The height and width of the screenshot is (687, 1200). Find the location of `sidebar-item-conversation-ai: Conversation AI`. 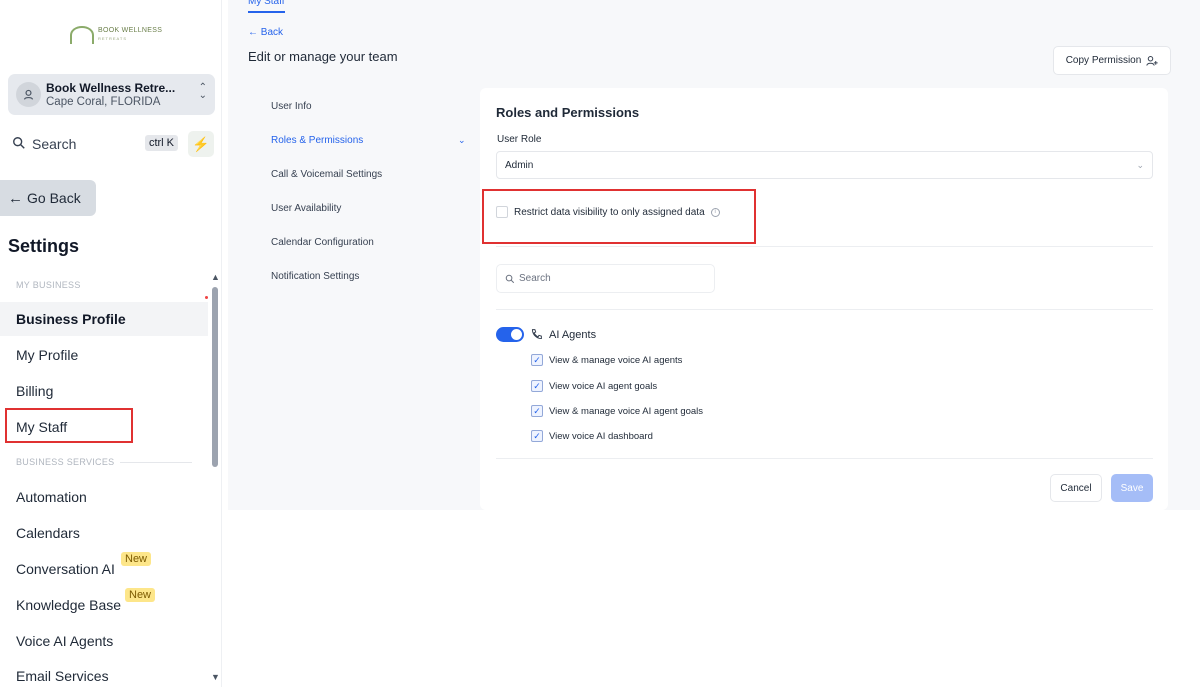

sidebar-item-conversation-ai: Conversation AI is located at coordinates (104, 569).